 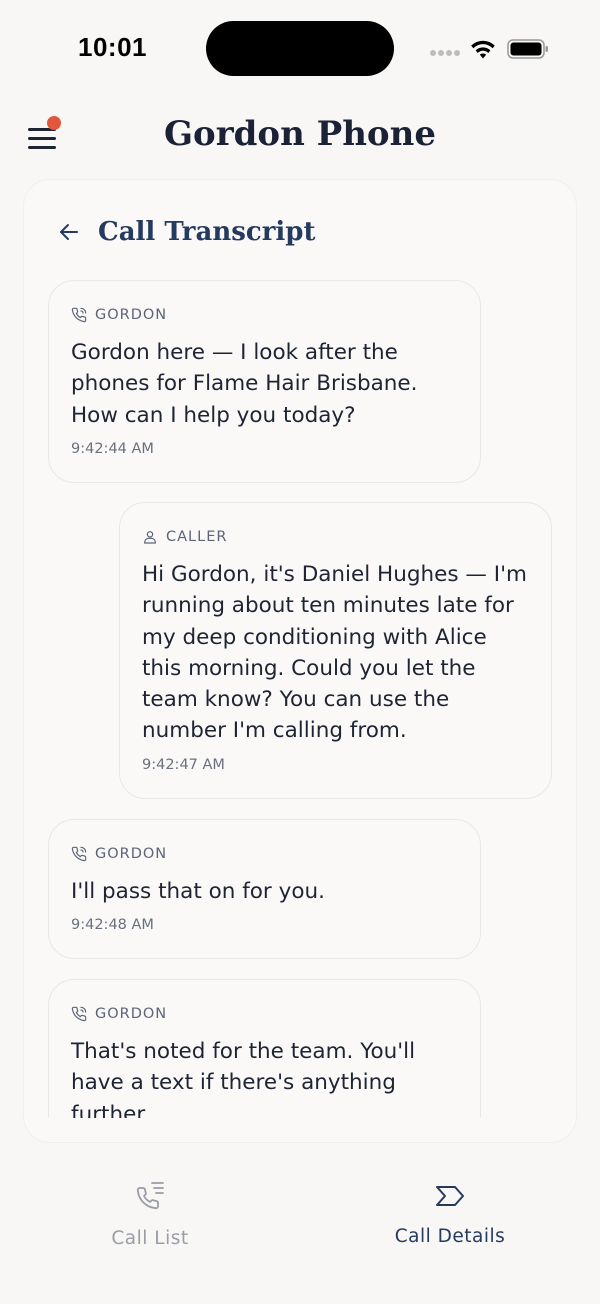 What do you see at coordinates (150, 537) in the screenshot?
I see `user-icon` at bounding box center [150, 537].